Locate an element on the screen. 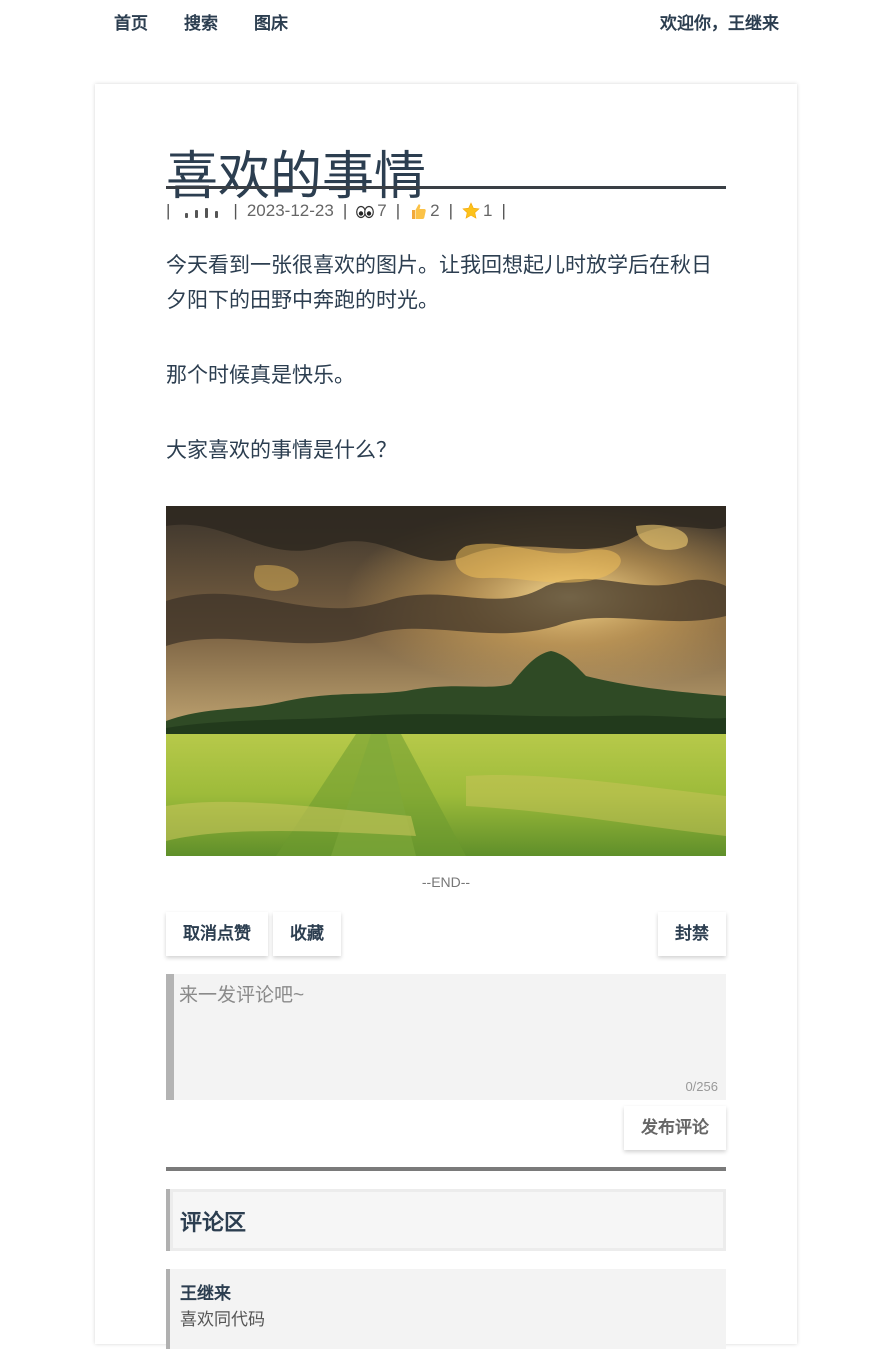 Image resolution: width=893 pixels, height=1349 pixels. post-paragraph: 大家喜欢的事情是什么？ is located at coordinates (281, 450).